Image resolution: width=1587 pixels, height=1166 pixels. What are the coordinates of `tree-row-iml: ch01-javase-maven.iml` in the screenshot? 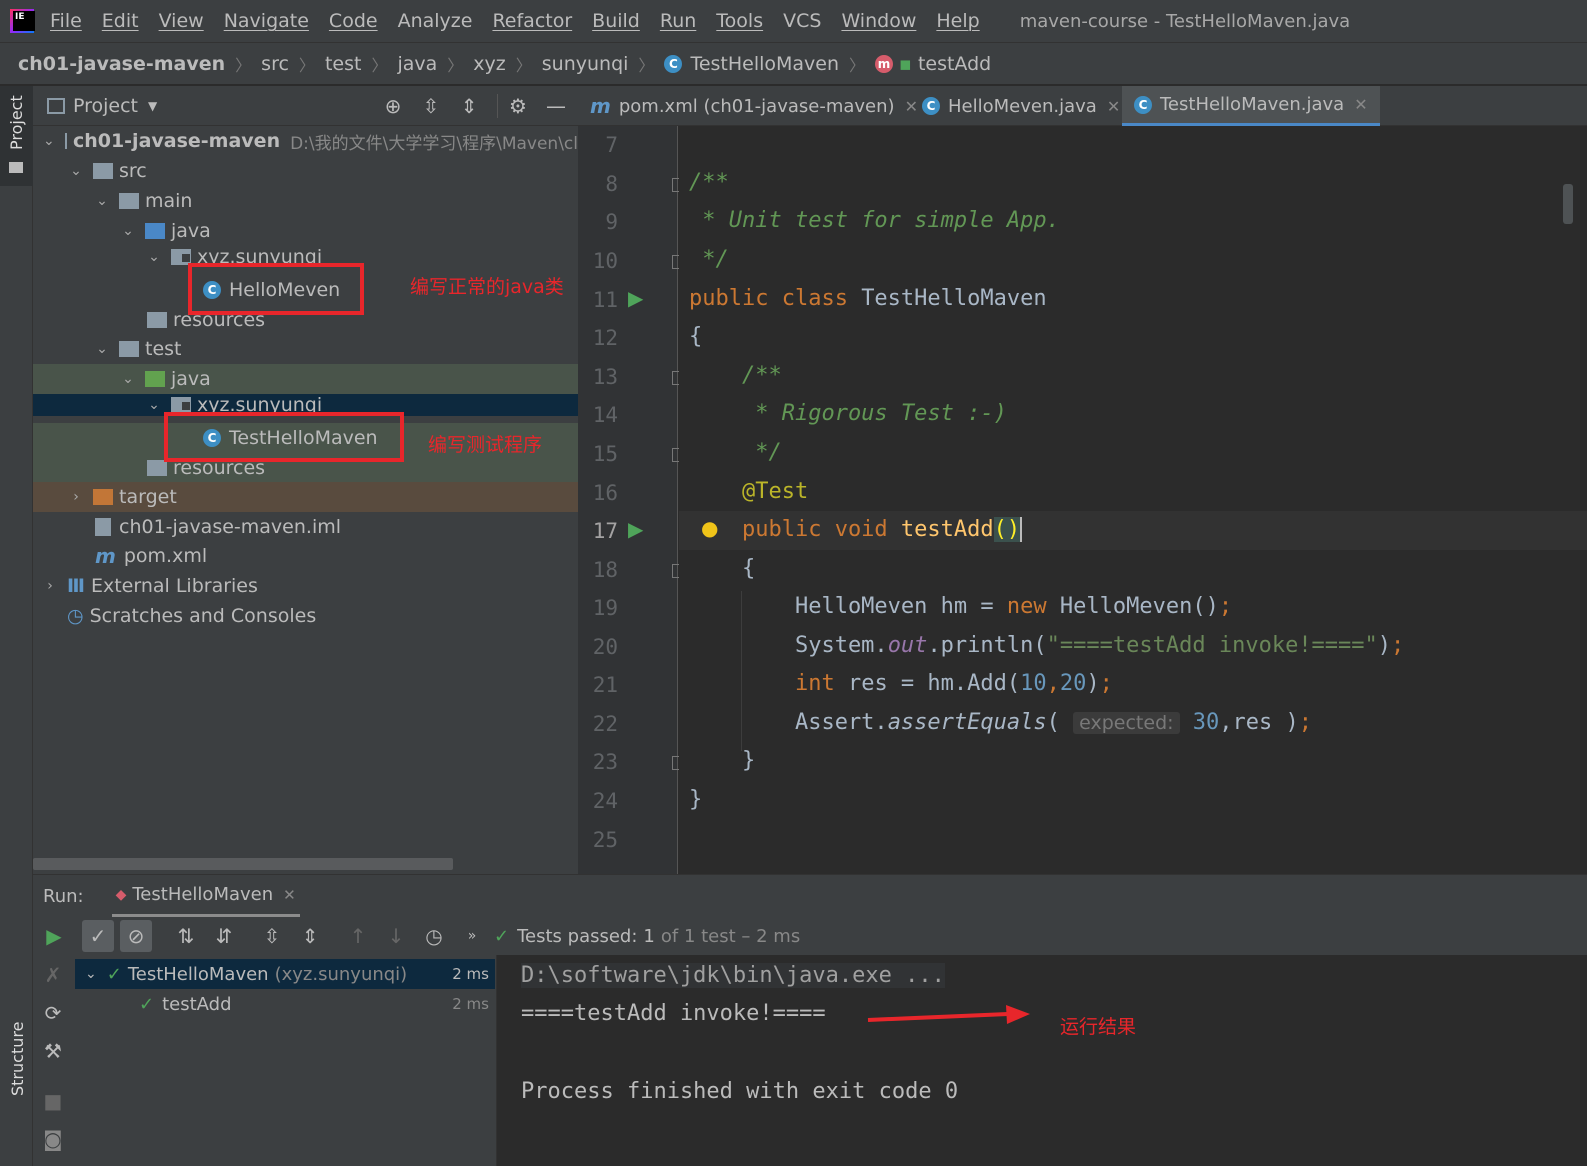 It's located at (305, 527).